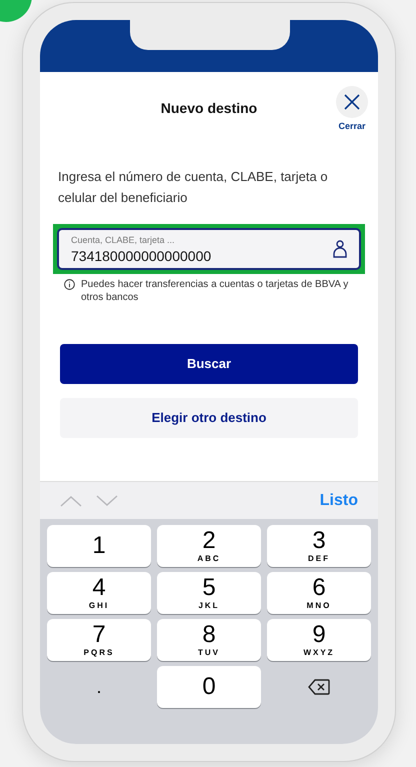  I want to click on account-input-field: Cuenta, CLABE, tarjeta ... 734180000000000000, so click(209, 249).